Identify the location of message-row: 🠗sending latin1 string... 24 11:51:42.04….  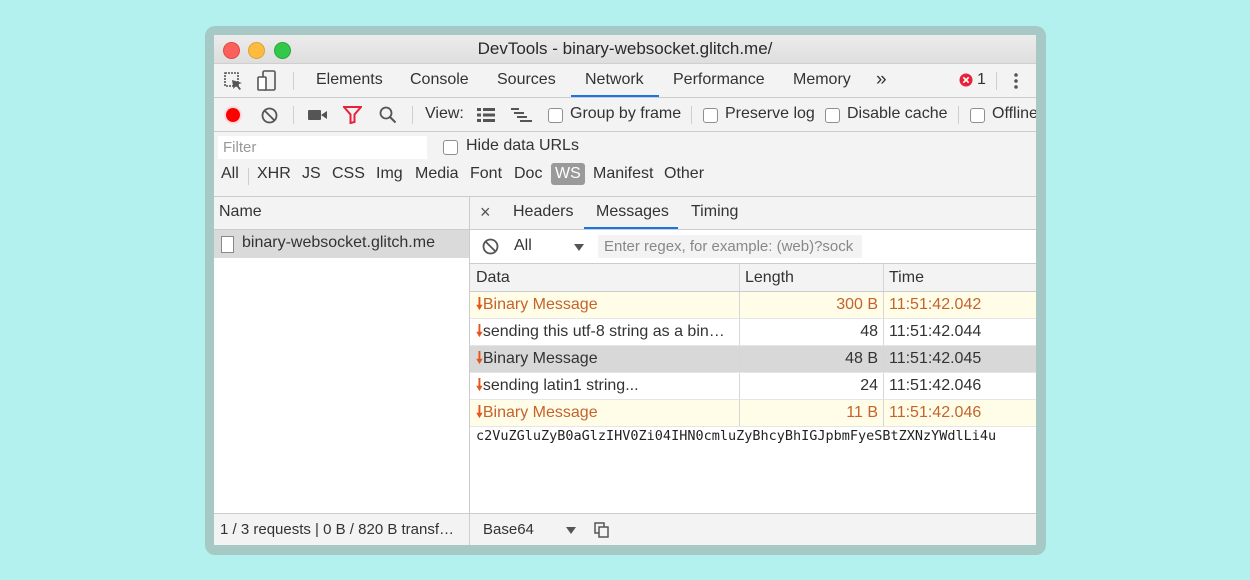
(753, 386).